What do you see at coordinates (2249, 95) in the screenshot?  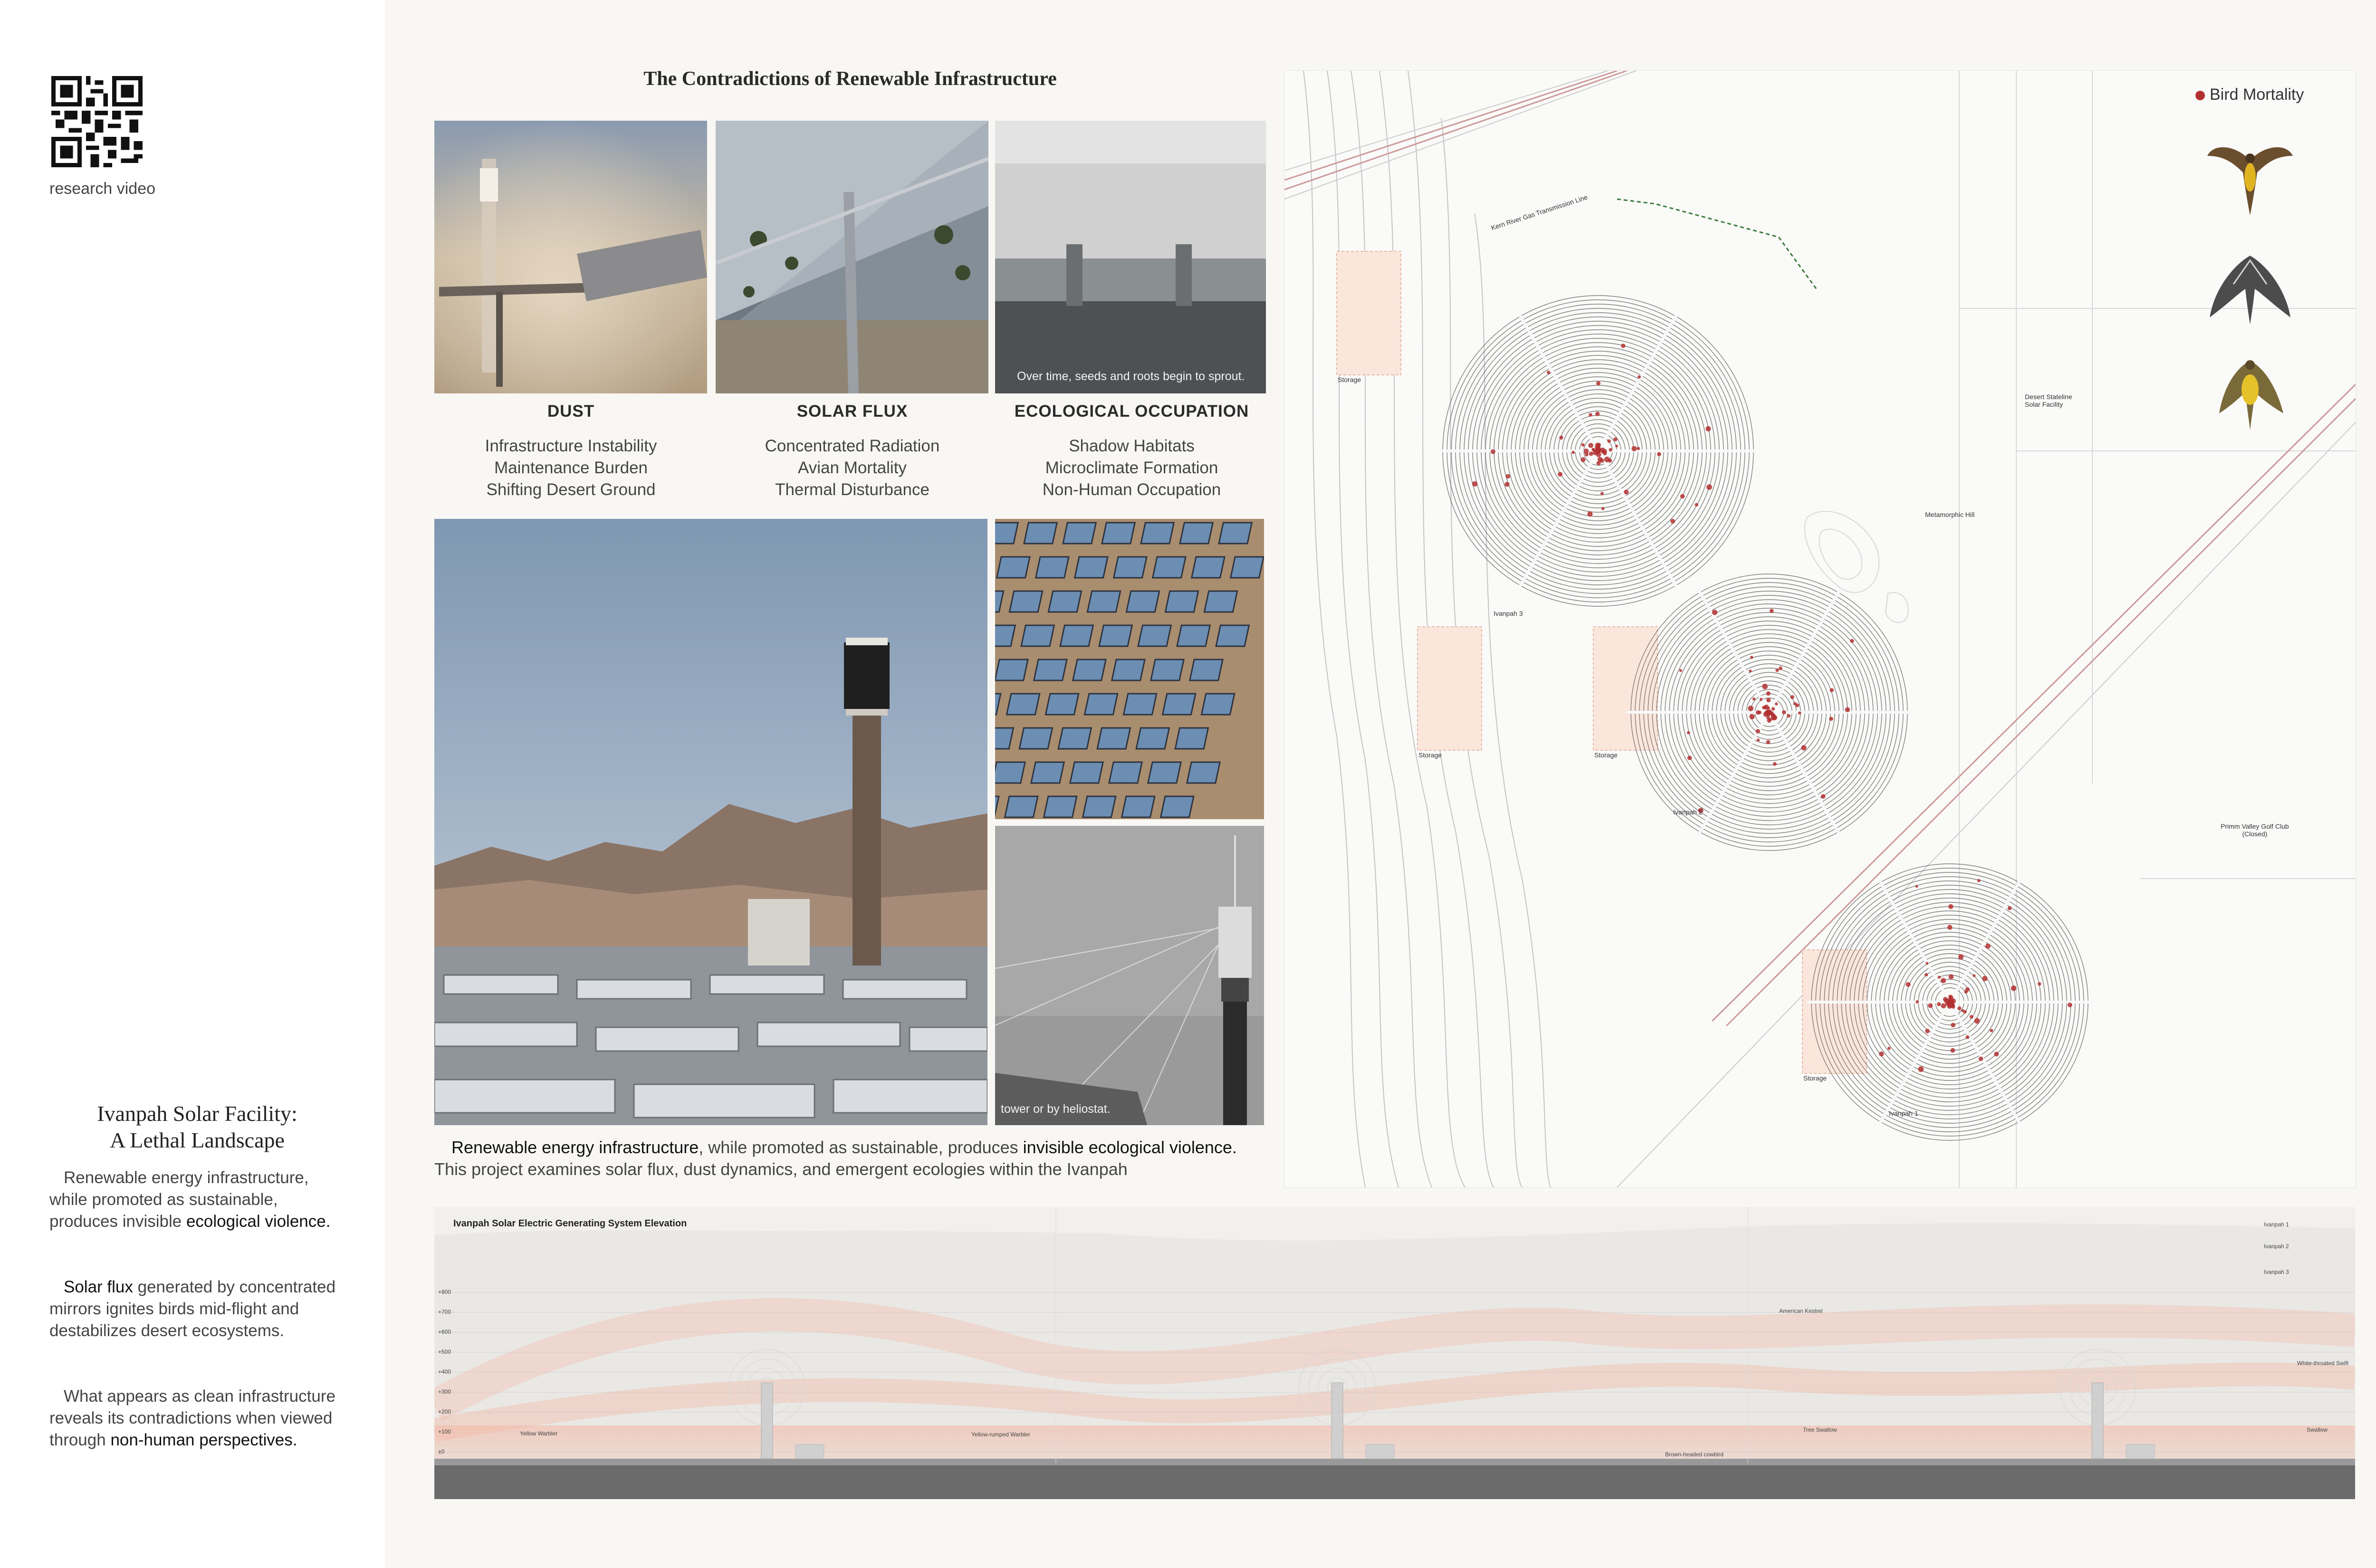 I see `map-legend: Bird Mortality` at bounding box center [2249, 95].